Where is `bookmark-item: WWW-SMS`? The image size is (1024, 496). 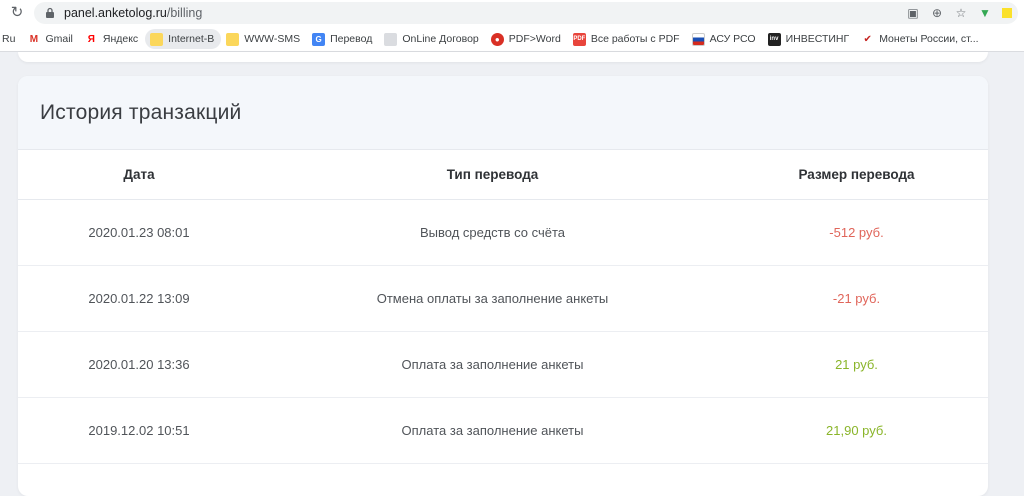
bookmark-item: WWW-SMS is located at coordinates (264, 39).